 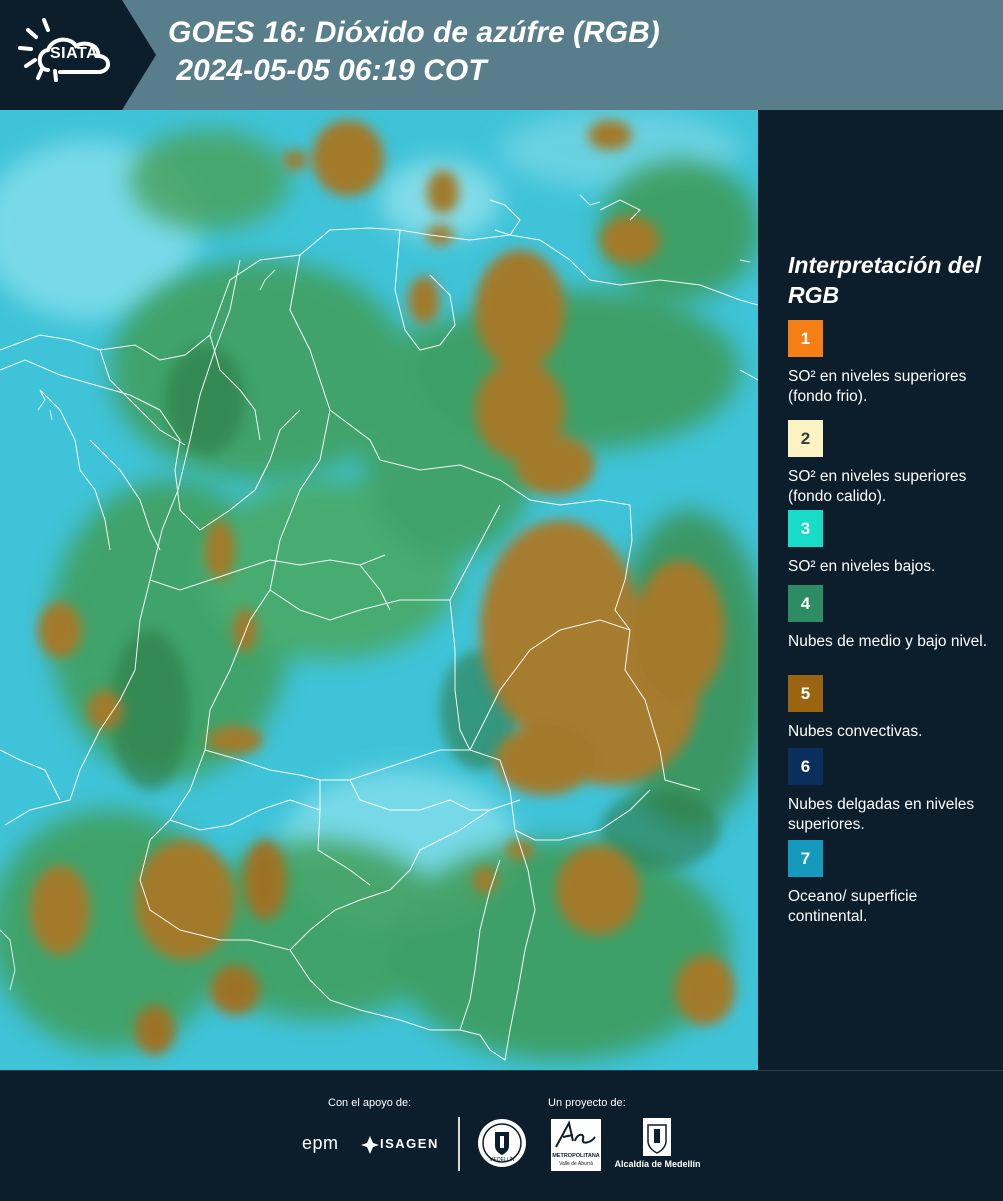 What do you see at coordinates (888, 641) in the screenshot?
I see `legend-label: Nubes de medio y bajo nivel.` at bounding box center [888, 641].